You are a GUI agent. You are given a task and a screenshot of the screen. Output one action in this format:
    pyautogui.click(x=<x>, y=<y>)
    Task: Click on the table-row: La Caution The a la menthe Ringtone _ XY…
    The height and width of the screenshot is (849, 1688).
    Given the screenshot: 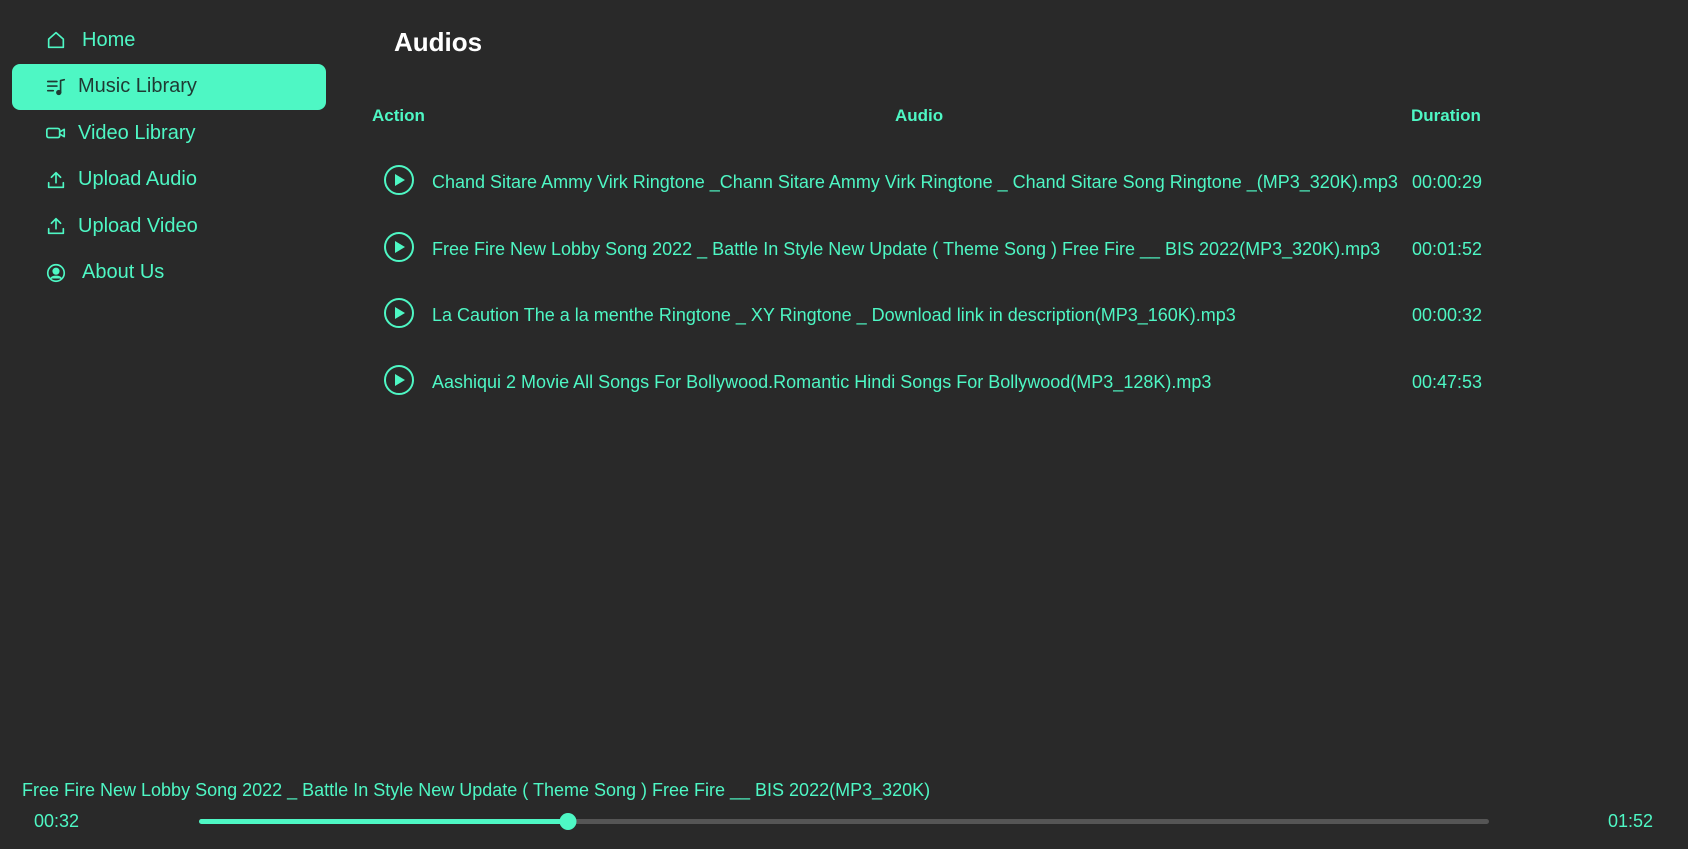 What is the action you would take?
    pyautogui.click(x=932, y=315)
    